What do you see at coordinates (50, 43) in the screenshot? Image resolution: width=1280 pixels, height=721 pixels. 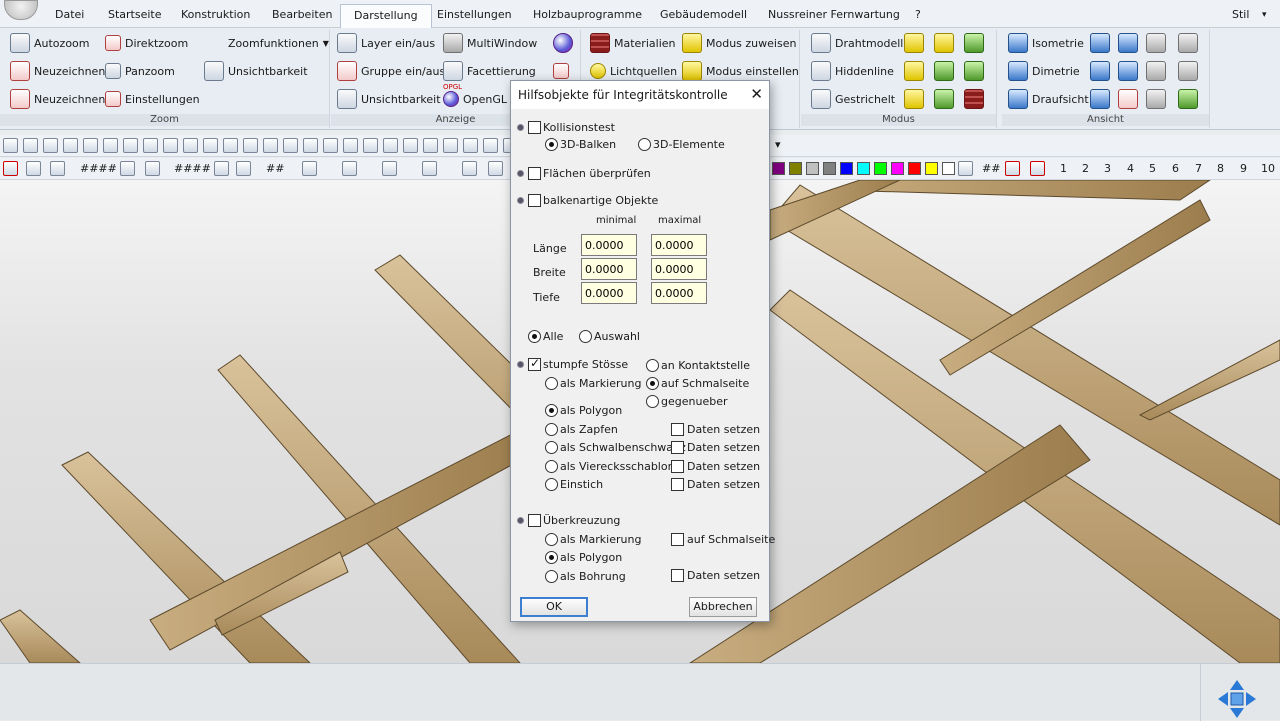 I see `autozoom-button: Autozoom` at bounding box center [50, 43].